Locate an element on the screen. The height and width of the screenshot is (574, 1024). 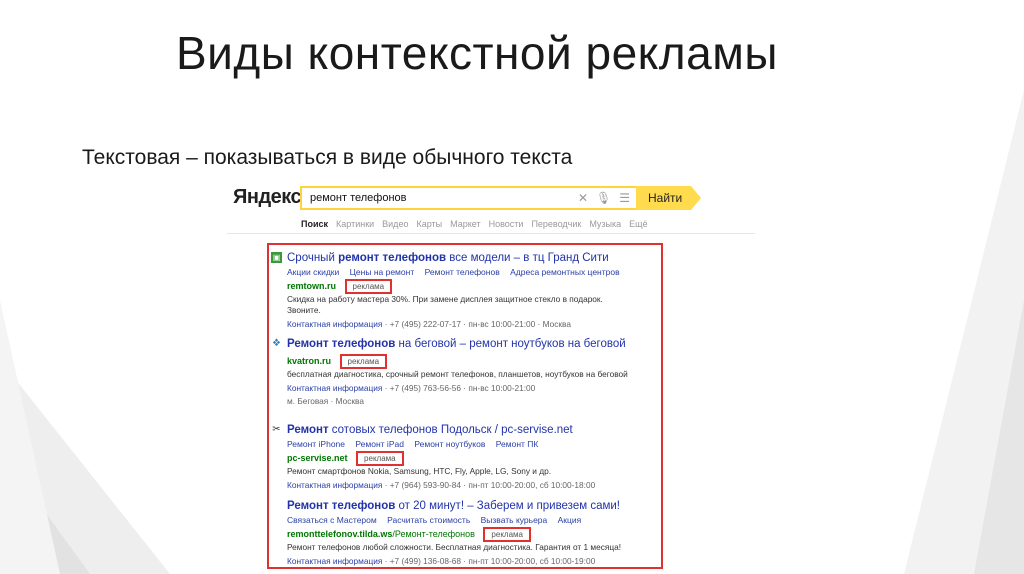
tools-icon: ✂ is located at coordinates (276, 429).